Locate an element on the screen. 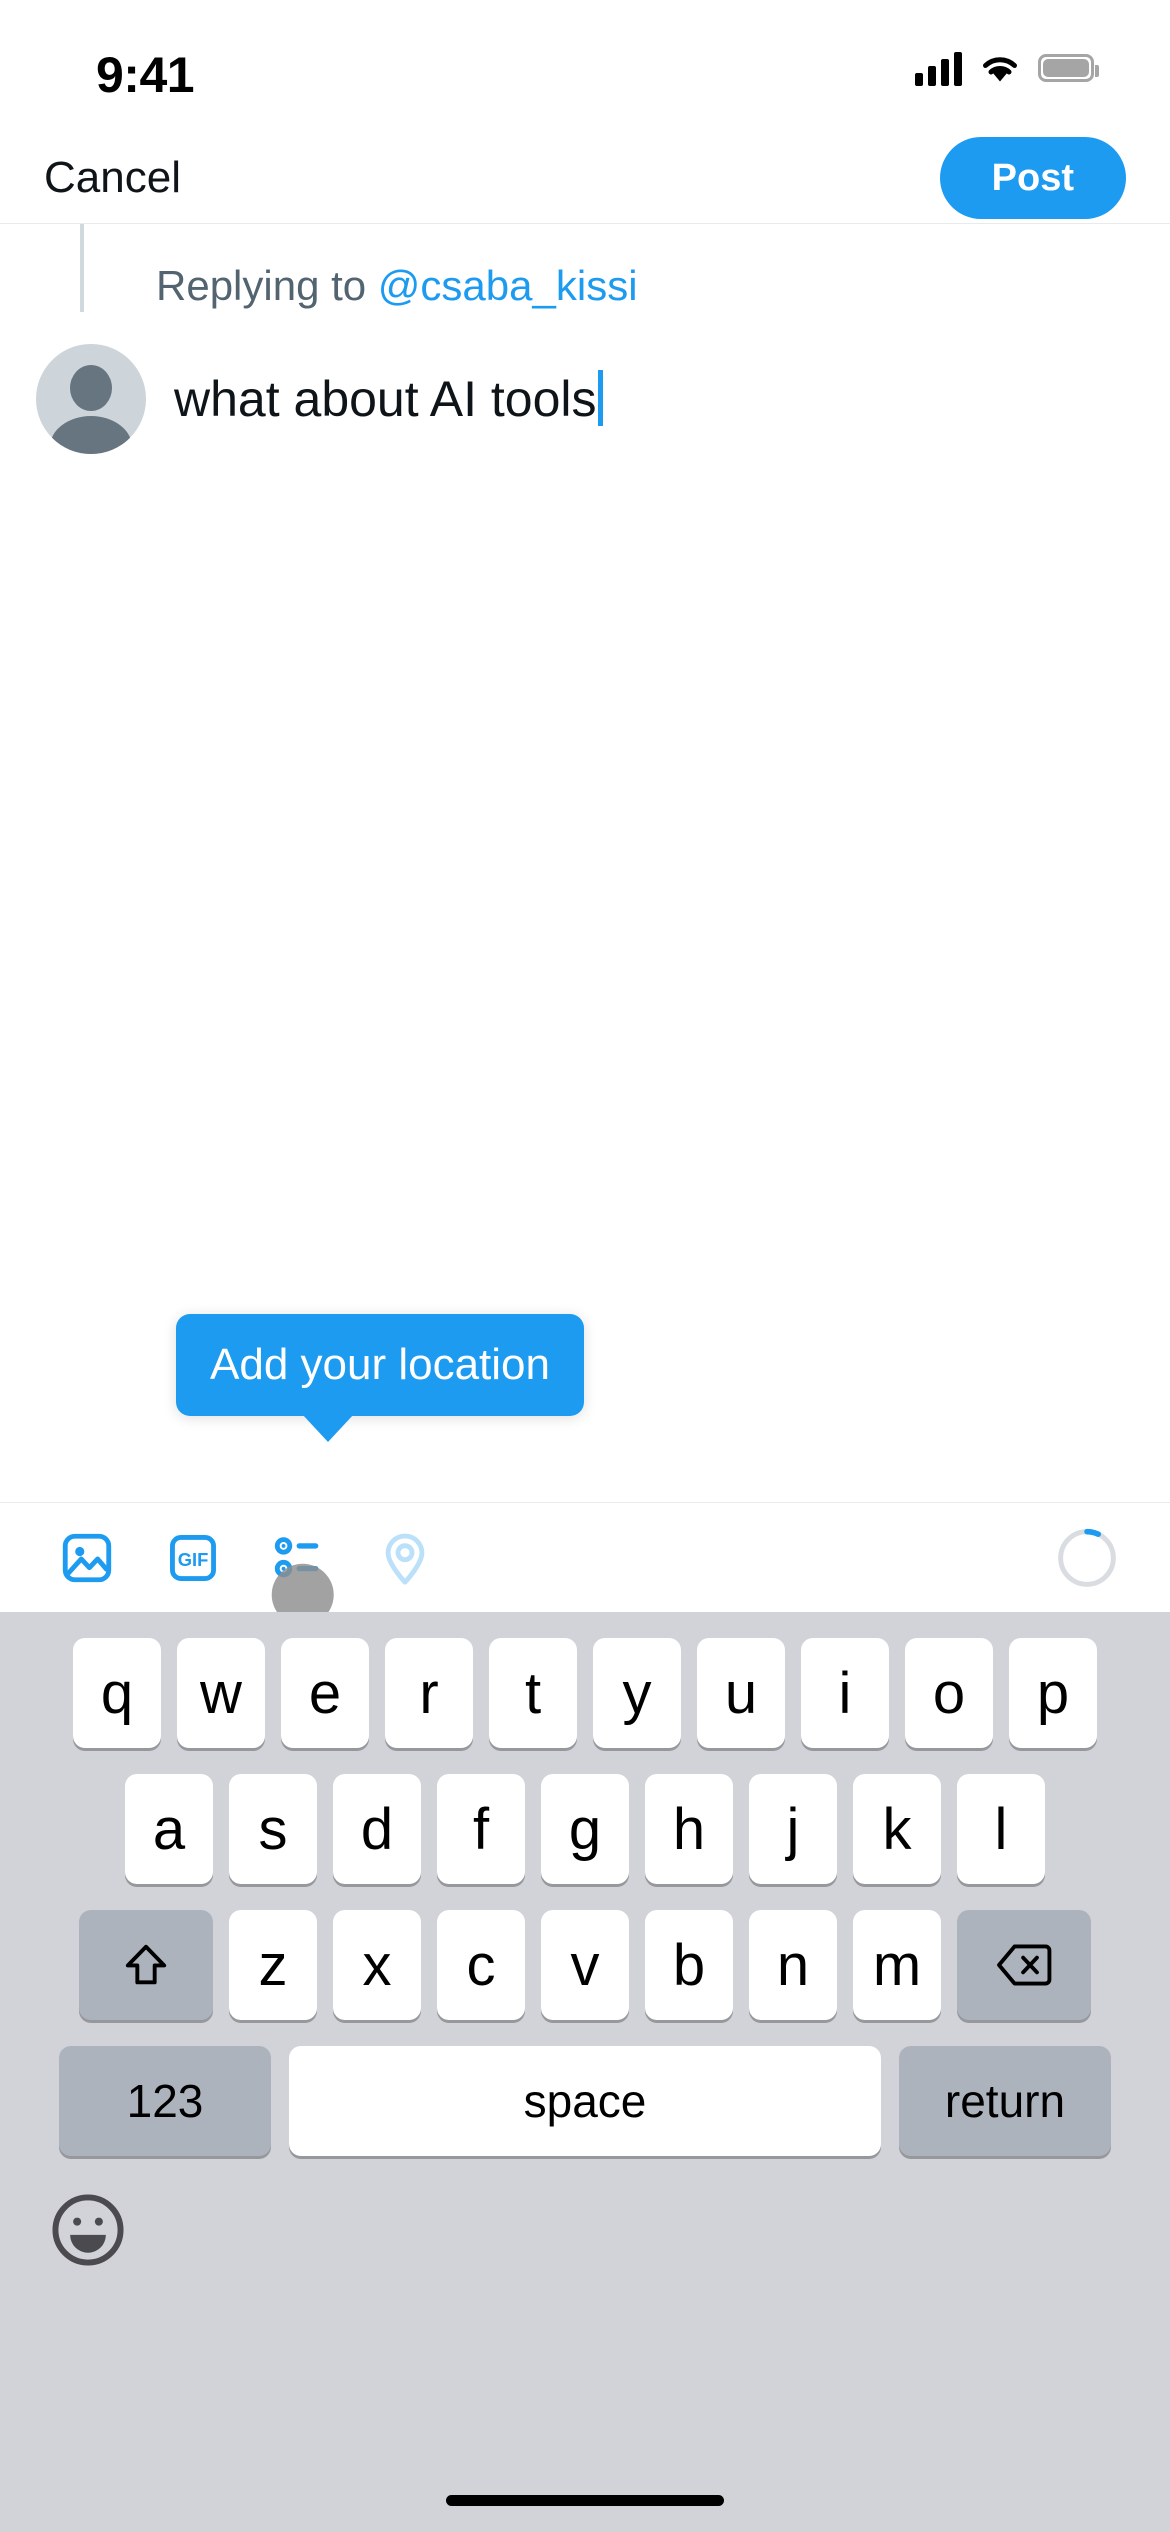 The height and width of the screenshot is (2532, 1170). svg-text: GIF is located at coordinates (193, 1559).